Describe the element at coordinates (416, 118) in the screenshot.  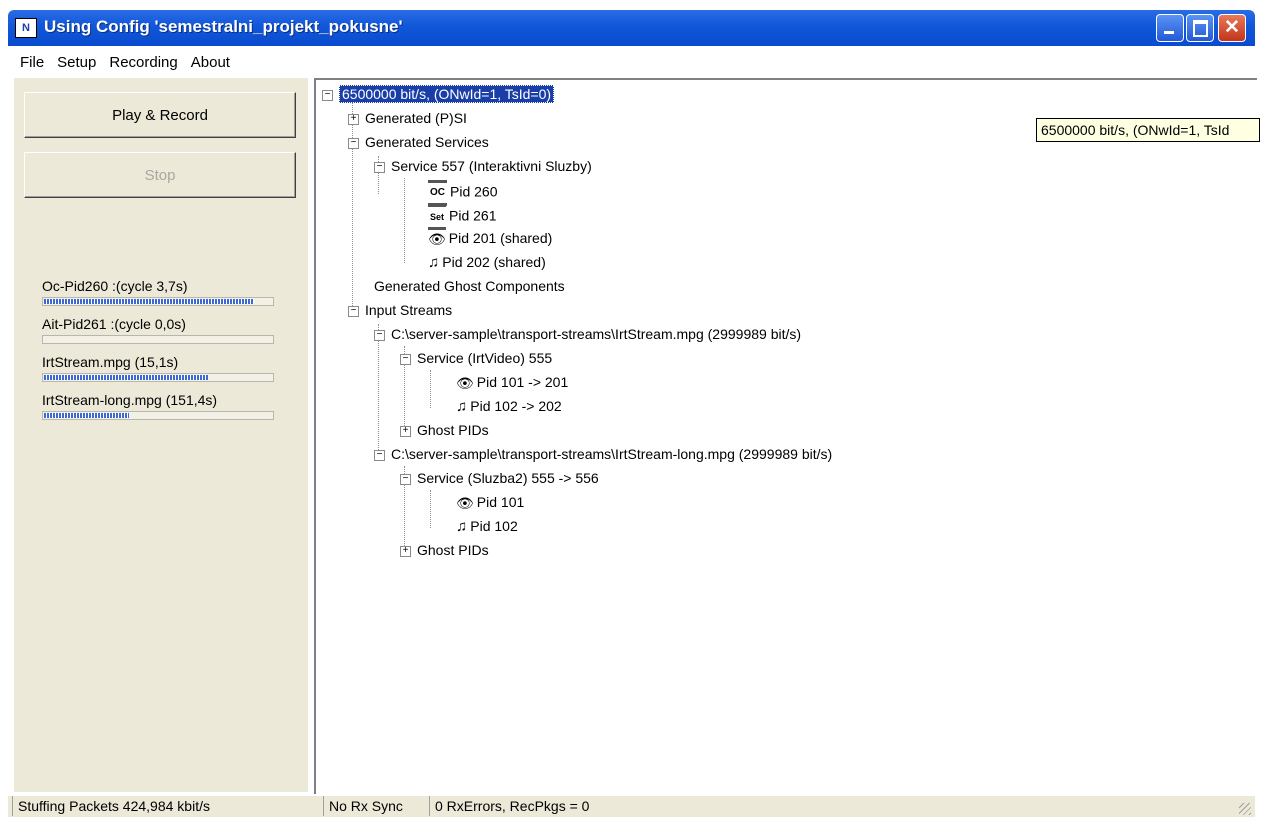
I see `tree-node-label: Generated (P)SI` at that location.